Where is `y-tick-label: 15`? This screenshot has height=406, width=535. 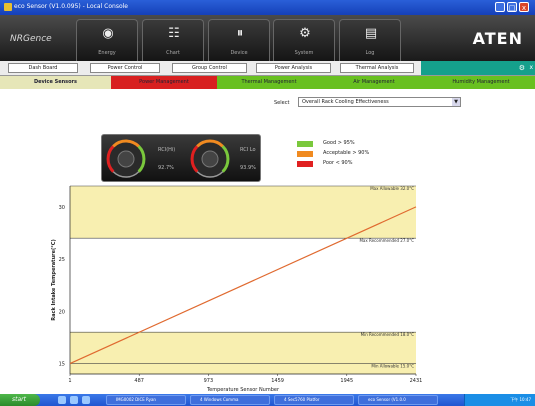
y-tick-label: 15 is located at coordinates (62, 365).